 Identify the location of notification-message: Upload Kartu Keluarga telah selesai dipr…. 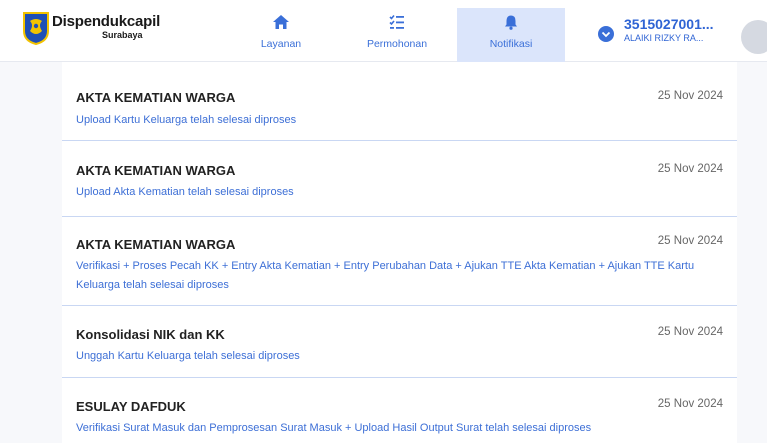
(186, 120).